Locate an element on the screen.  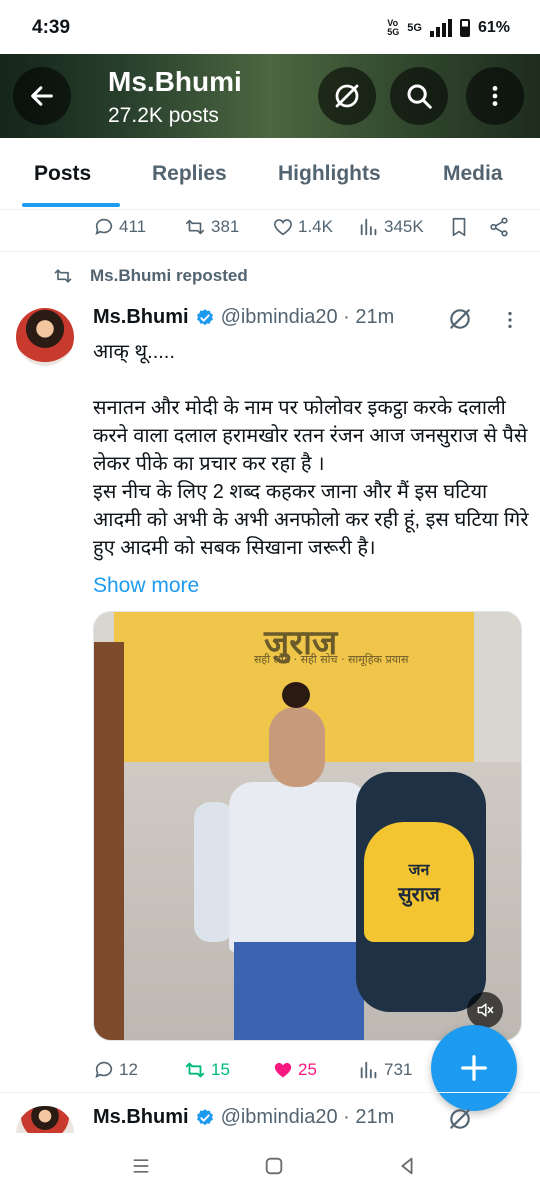
back-nav-button is located at coordinates (407, 1166).